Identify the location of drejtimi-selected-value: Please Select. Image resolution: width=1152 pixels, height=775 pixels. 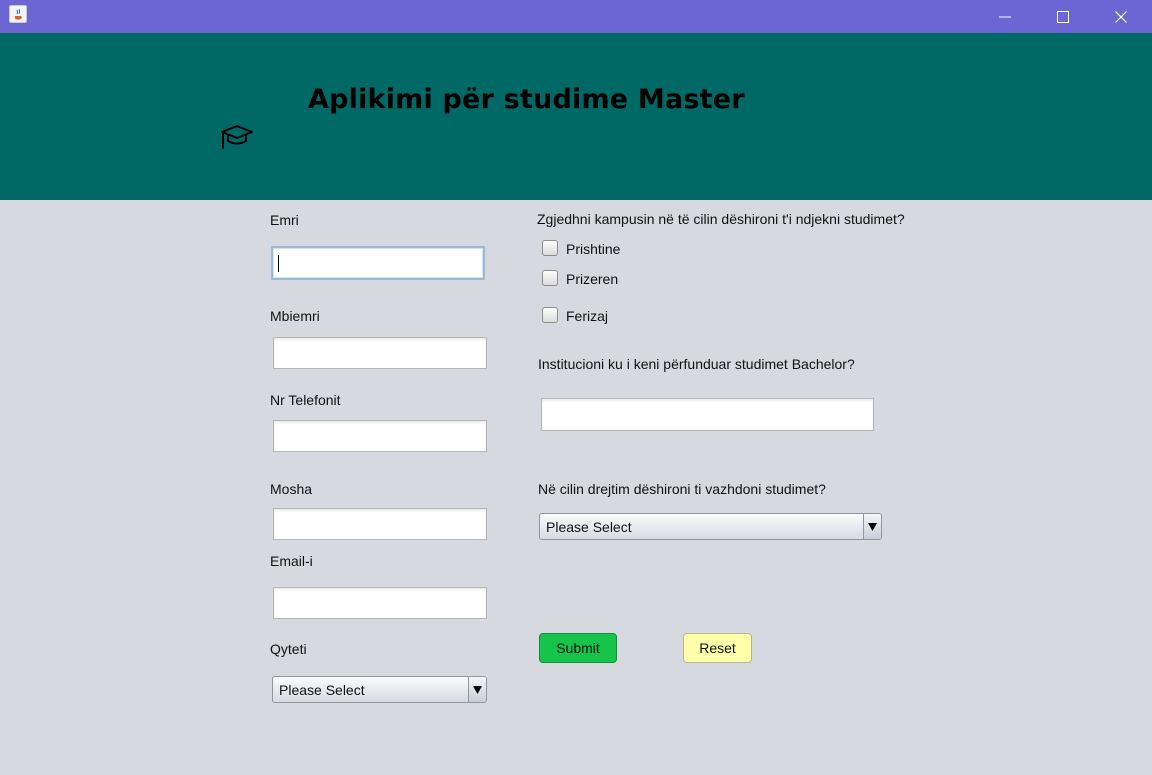
(589, 527).